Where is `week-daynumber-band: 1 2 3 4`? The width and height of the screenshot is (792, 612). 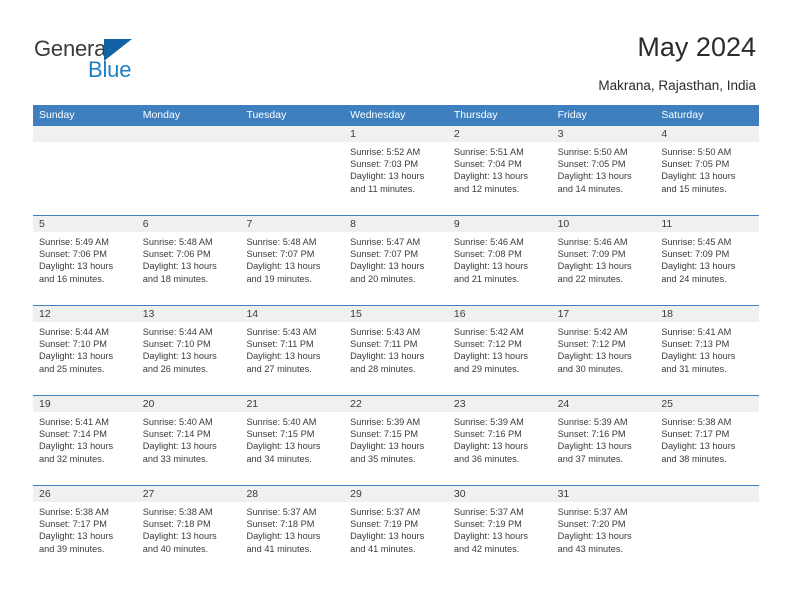 week-daynumber-band: 1 2 3 4 is located at coordinates (396, 134).